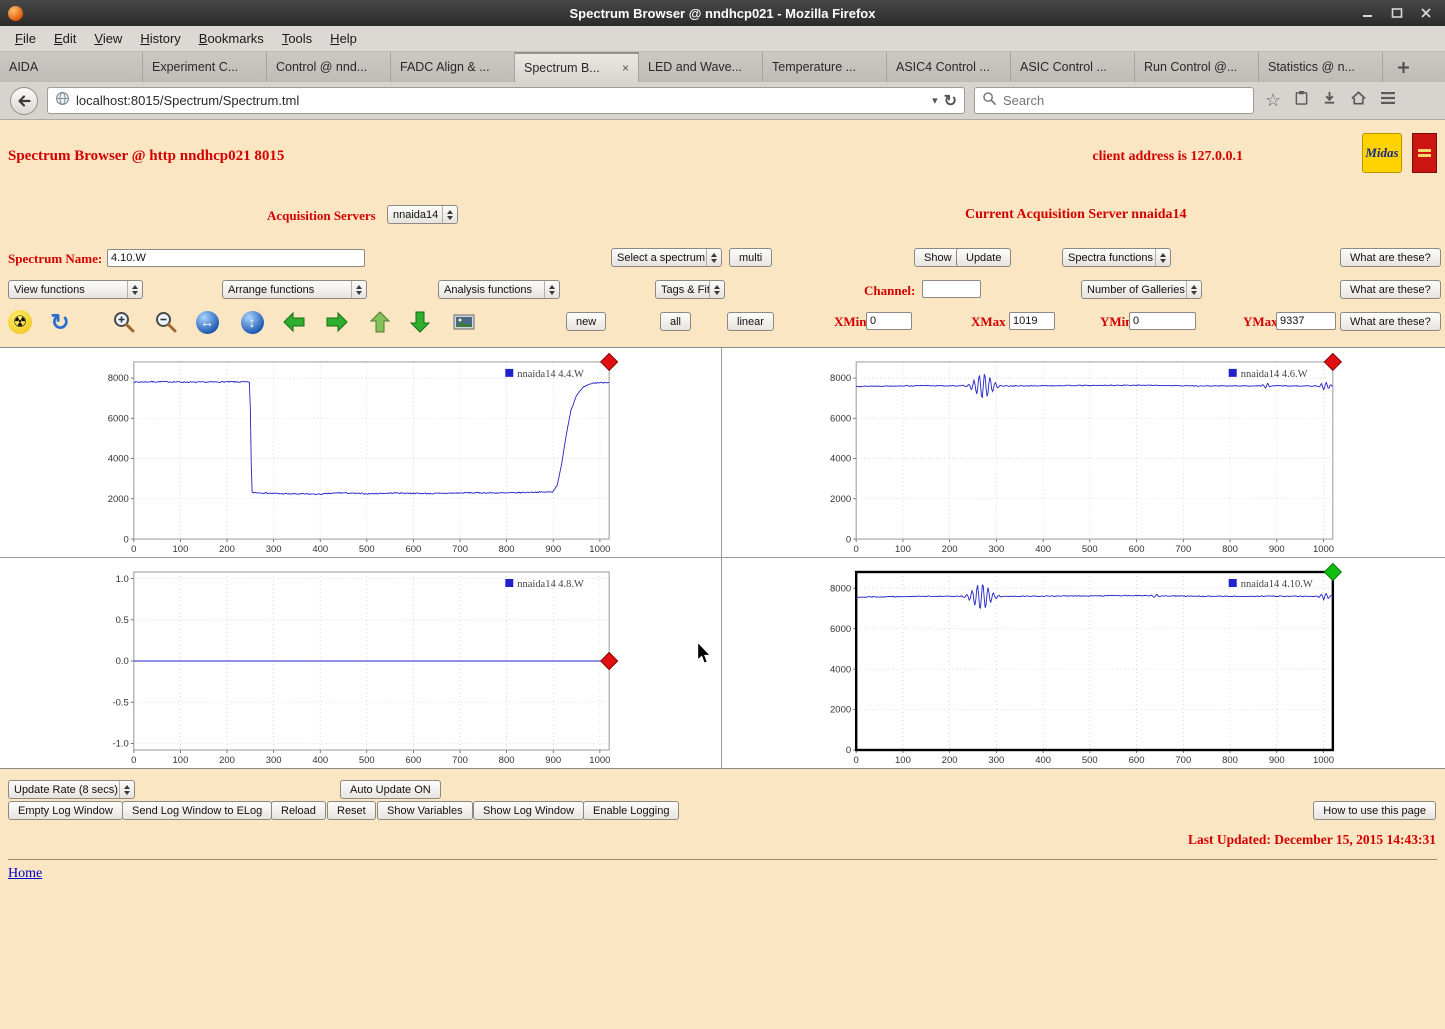  I want to click on search-input, so click(1124, 100).